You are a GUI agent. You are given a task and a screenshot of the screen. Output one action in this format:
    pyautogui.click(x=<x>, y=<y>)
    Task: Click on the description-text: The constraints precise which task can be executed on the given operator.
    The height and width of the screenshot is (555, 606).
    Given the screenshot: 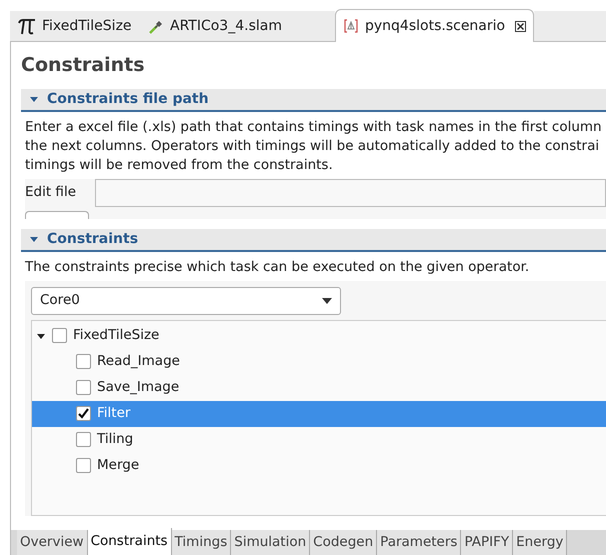 What is the action you would take?
    pyautogui.click(x=277, y=267)
    